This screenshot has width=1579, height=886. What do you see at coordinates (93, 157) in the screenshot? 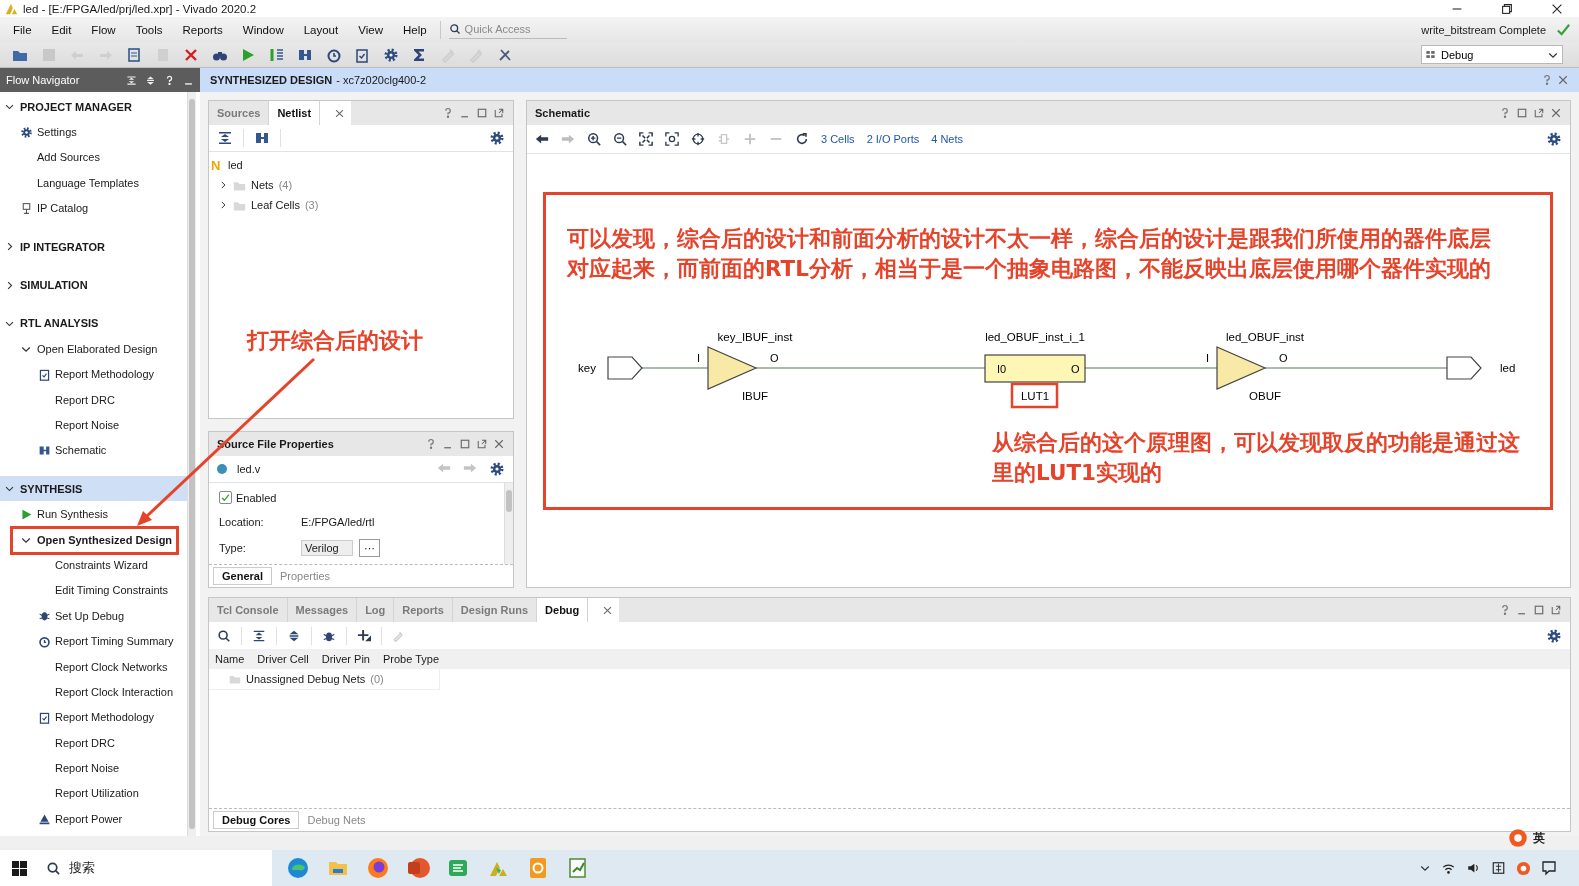
I see `nav-item: Add Sources` at bounding box center [93, 157].